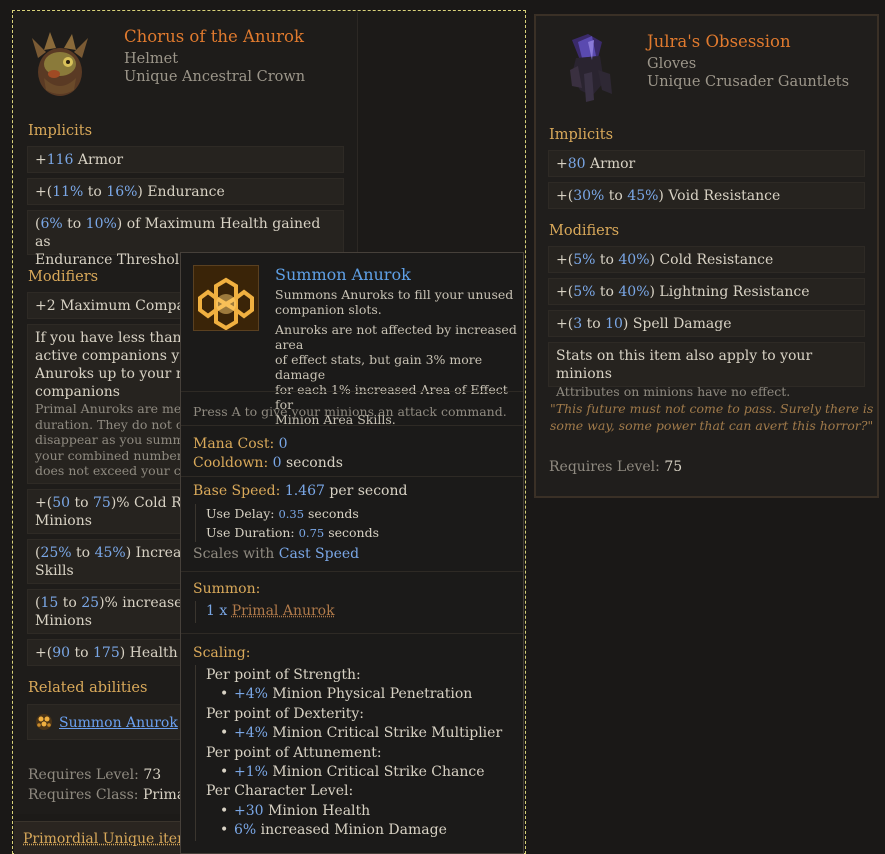  What do you see at coordinates (361, 733) in the screenshot?
I see `scaling-dexterity-value: +4% Minion Critical Strike Multiplier` at bounding box center [361, 733].